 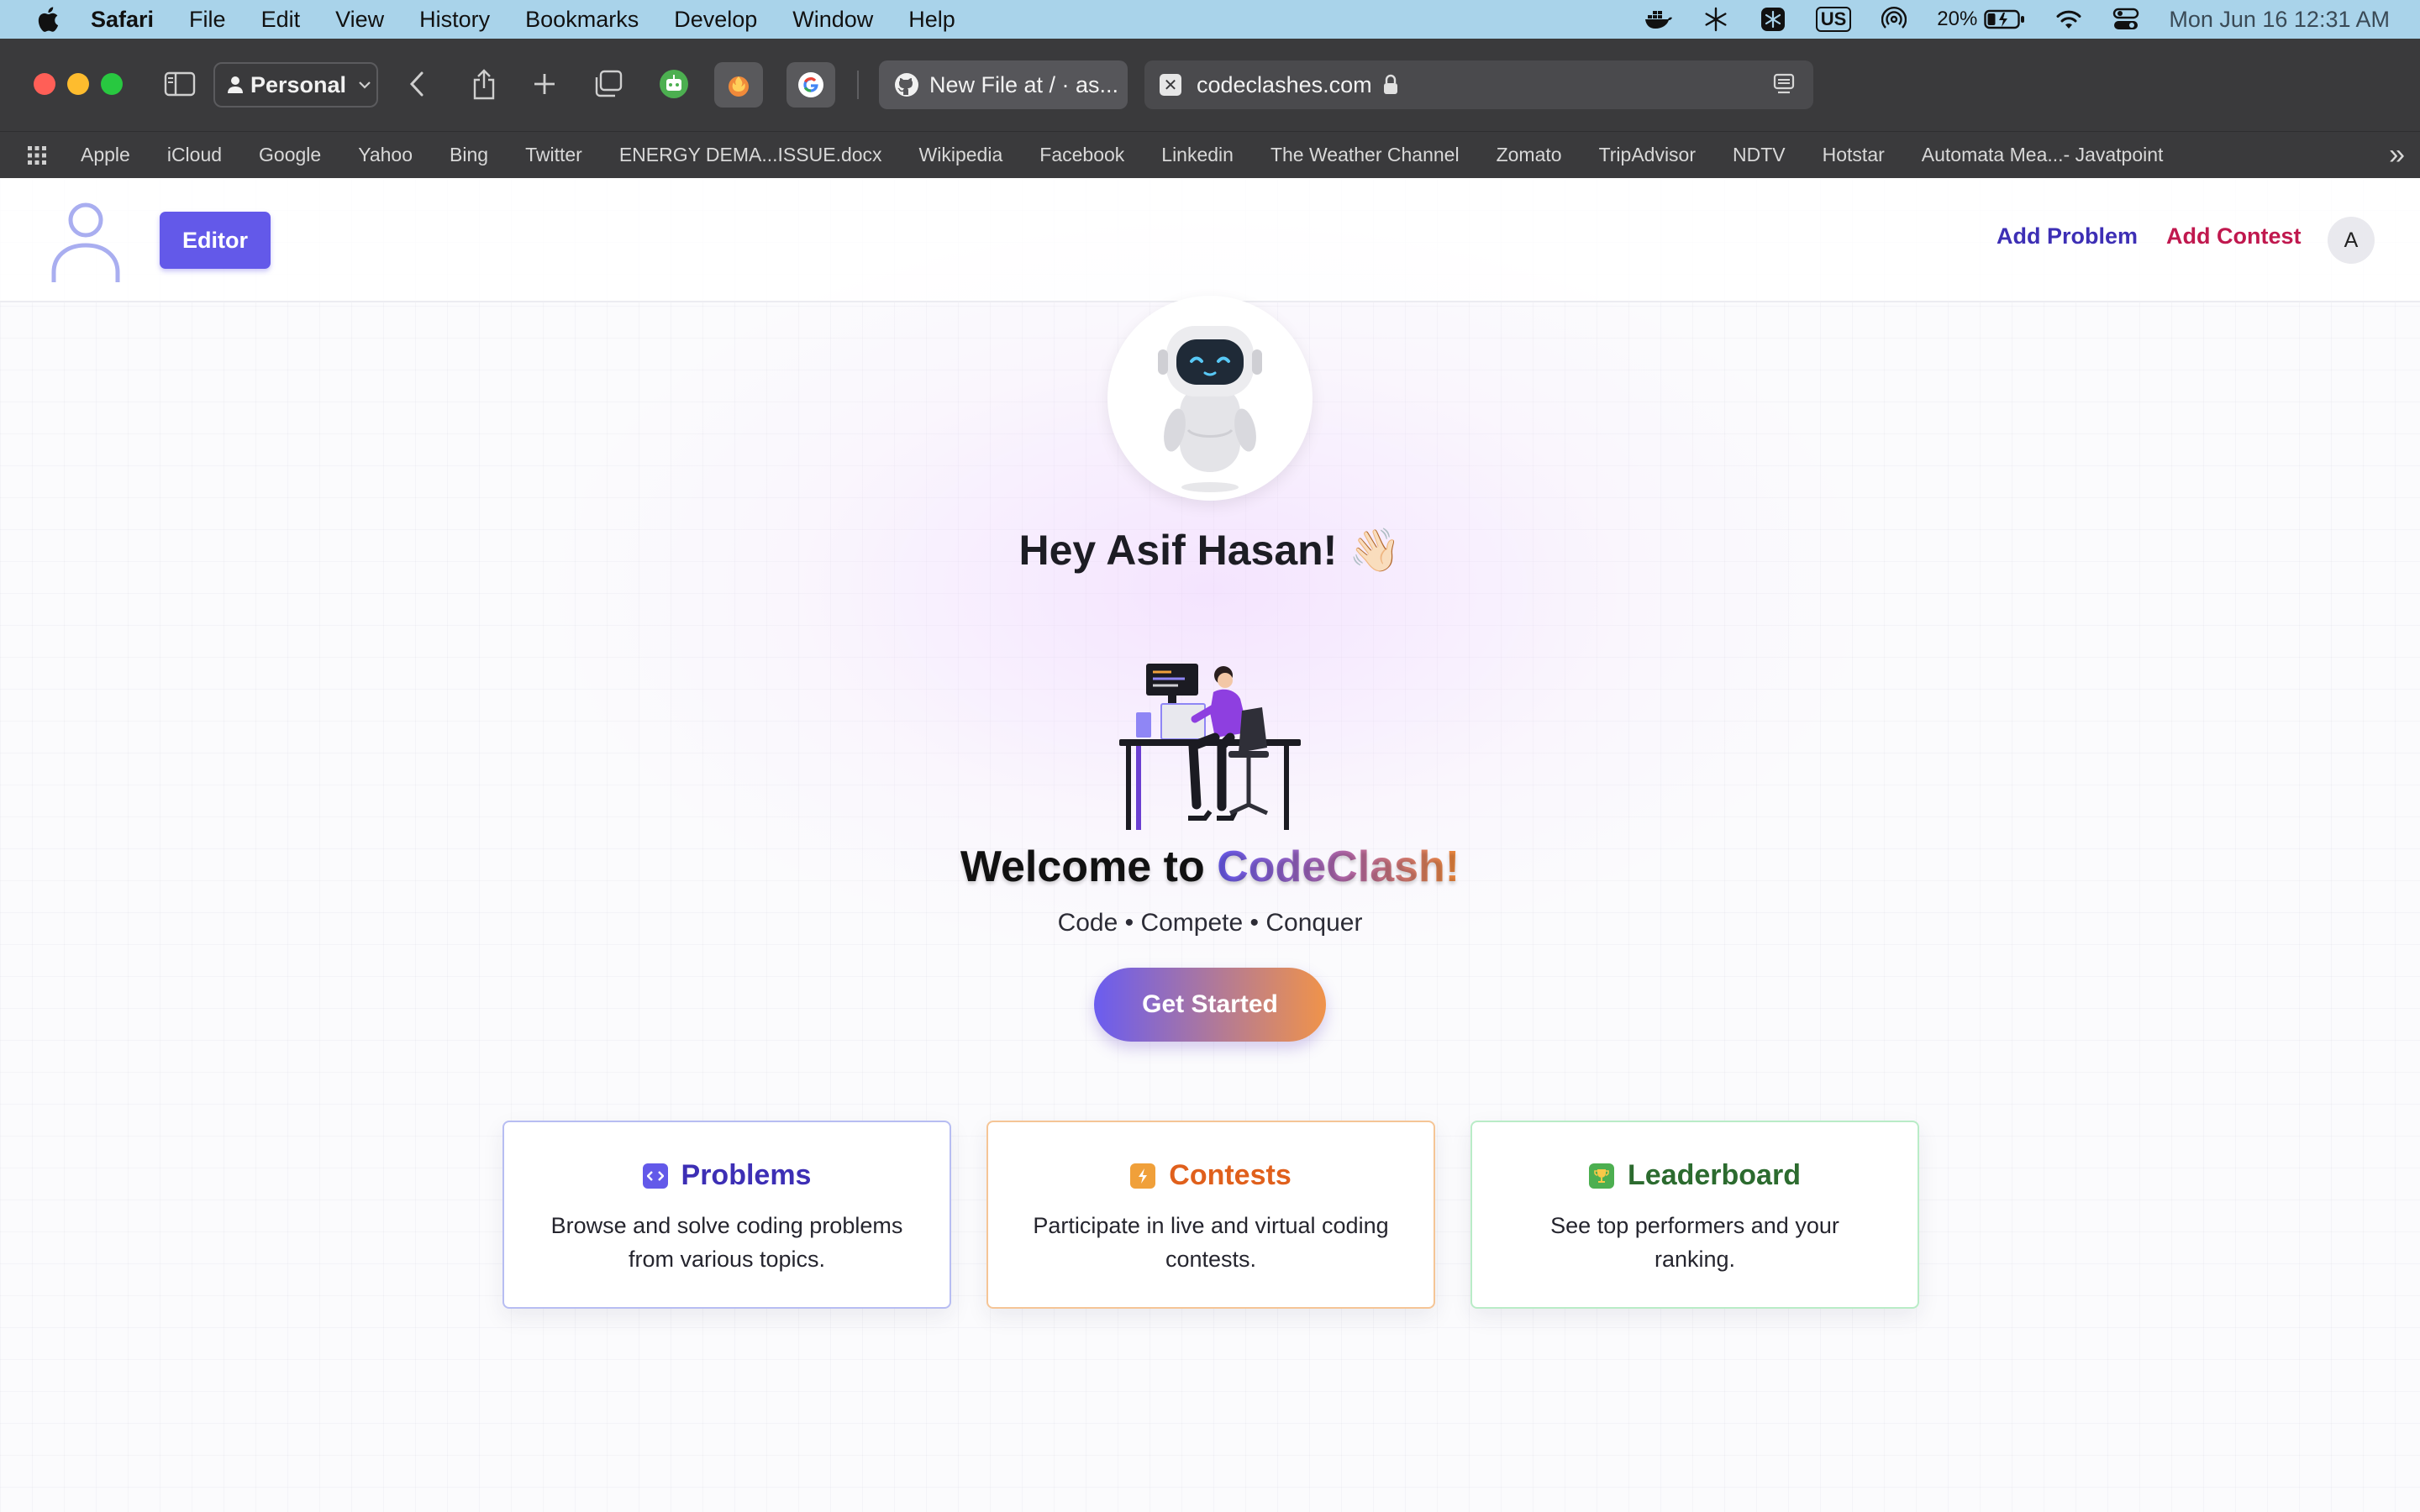 What do you see at coordinates (2005, 19) in the screenshot?
I see `battery-icon` at bounding box center [2005, 19].